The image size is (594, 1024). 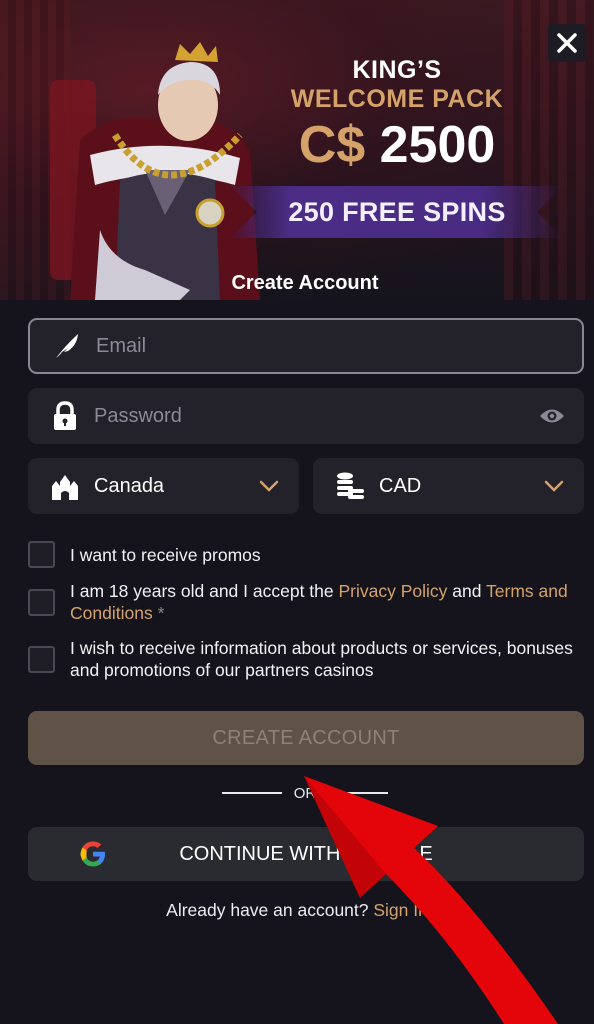 What do you see at coordinates (467, 591) in the screenshot?
I see `terms-and: and` at bounding box center [467, 591].